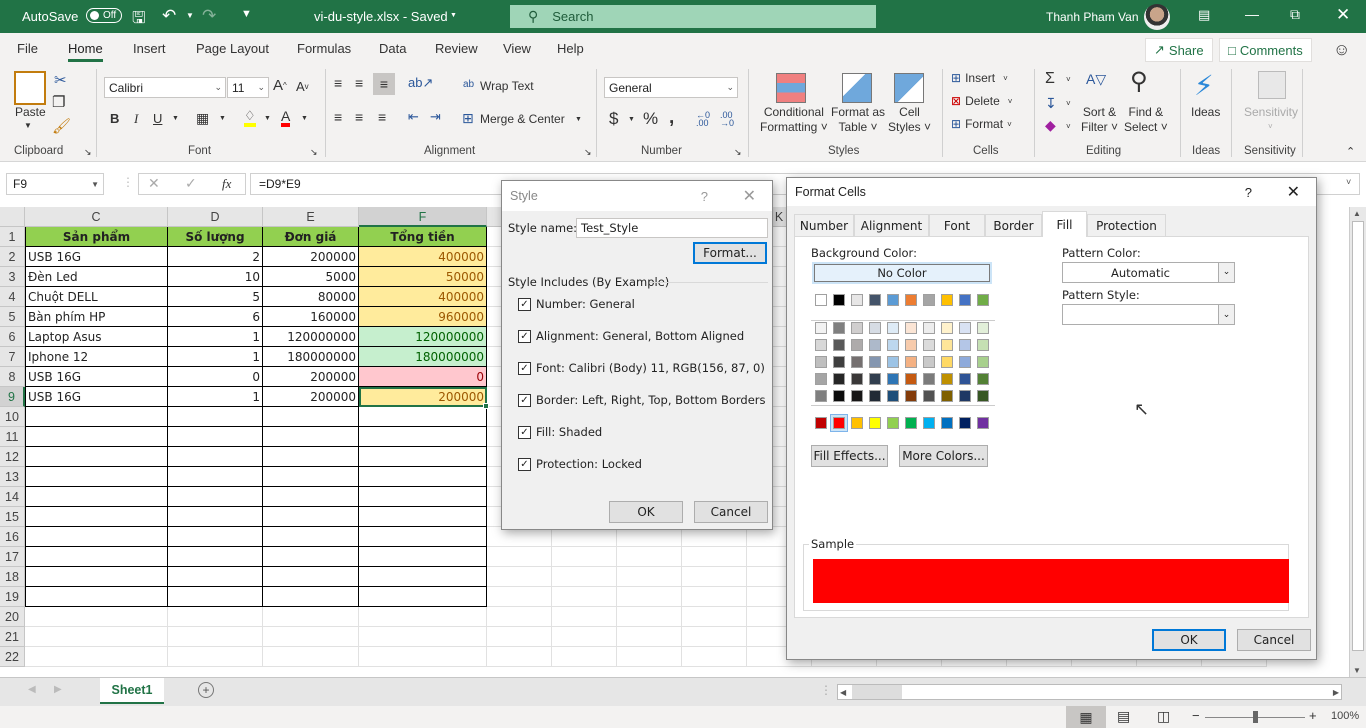 Image resolution: width=1366 pixels, height=728 pixels. What do you see at coordinates (1358, 436) in the screenshot?
I see `vertical-scroll-thumb` at bounding box center [1358, 436].